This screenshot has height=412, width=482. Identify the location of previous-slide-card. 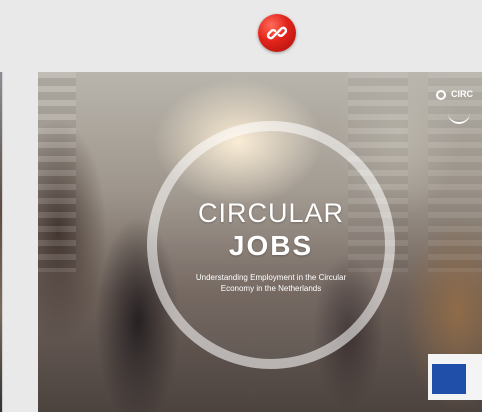
(1, 242).